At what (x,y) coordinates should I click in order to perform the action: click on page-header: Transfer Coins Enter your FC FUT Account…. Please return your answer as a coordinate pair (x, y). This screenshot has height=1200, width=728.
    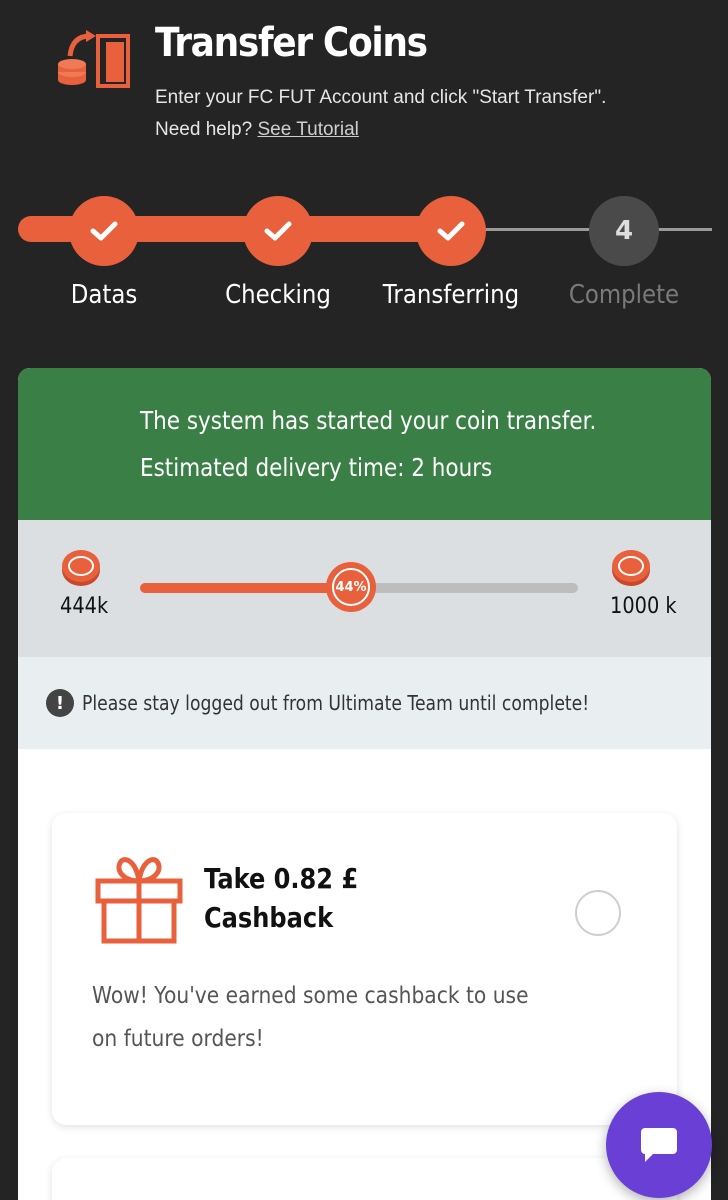
    Looking at the image, I should click on (364, 80).